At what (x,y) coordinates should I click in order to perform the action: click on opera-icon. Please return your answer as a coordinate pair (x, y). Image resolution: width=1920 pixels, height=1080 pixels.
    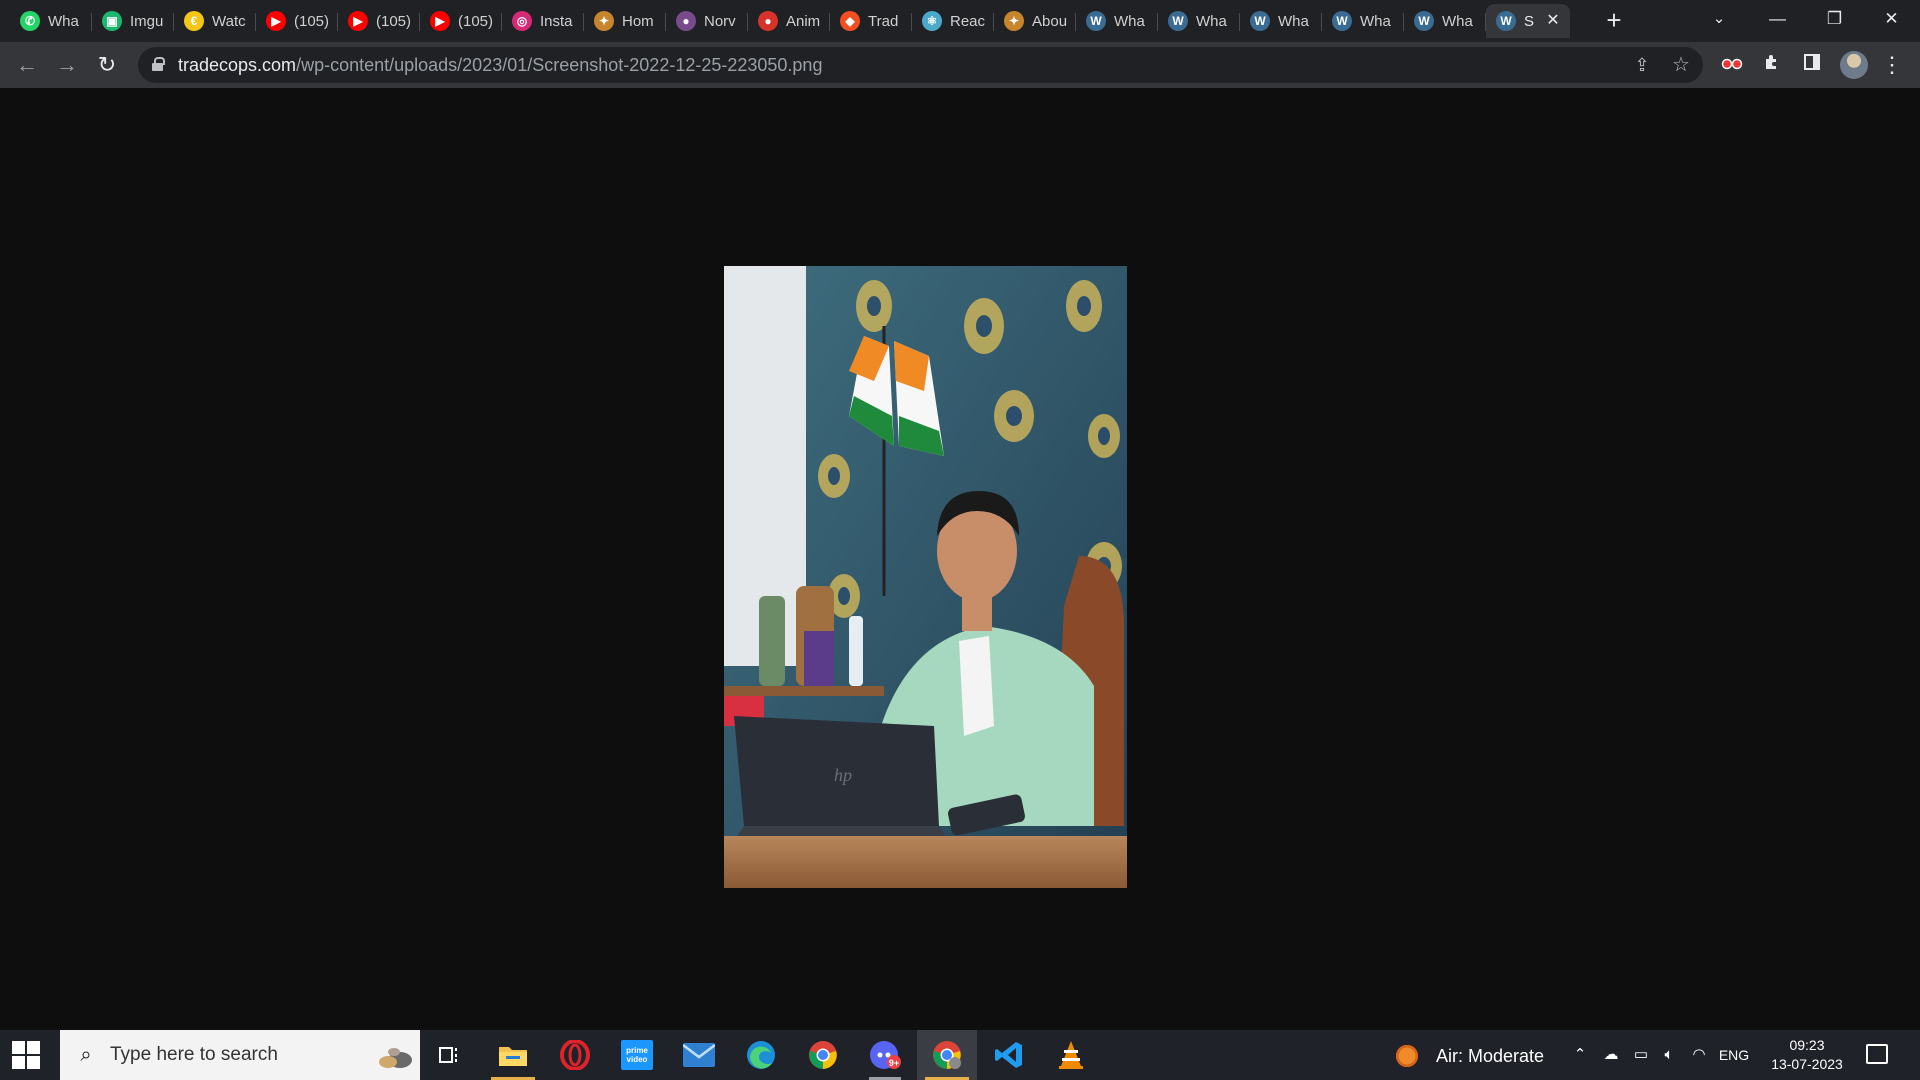
    Looking at the image, I should click on (575, 1055).